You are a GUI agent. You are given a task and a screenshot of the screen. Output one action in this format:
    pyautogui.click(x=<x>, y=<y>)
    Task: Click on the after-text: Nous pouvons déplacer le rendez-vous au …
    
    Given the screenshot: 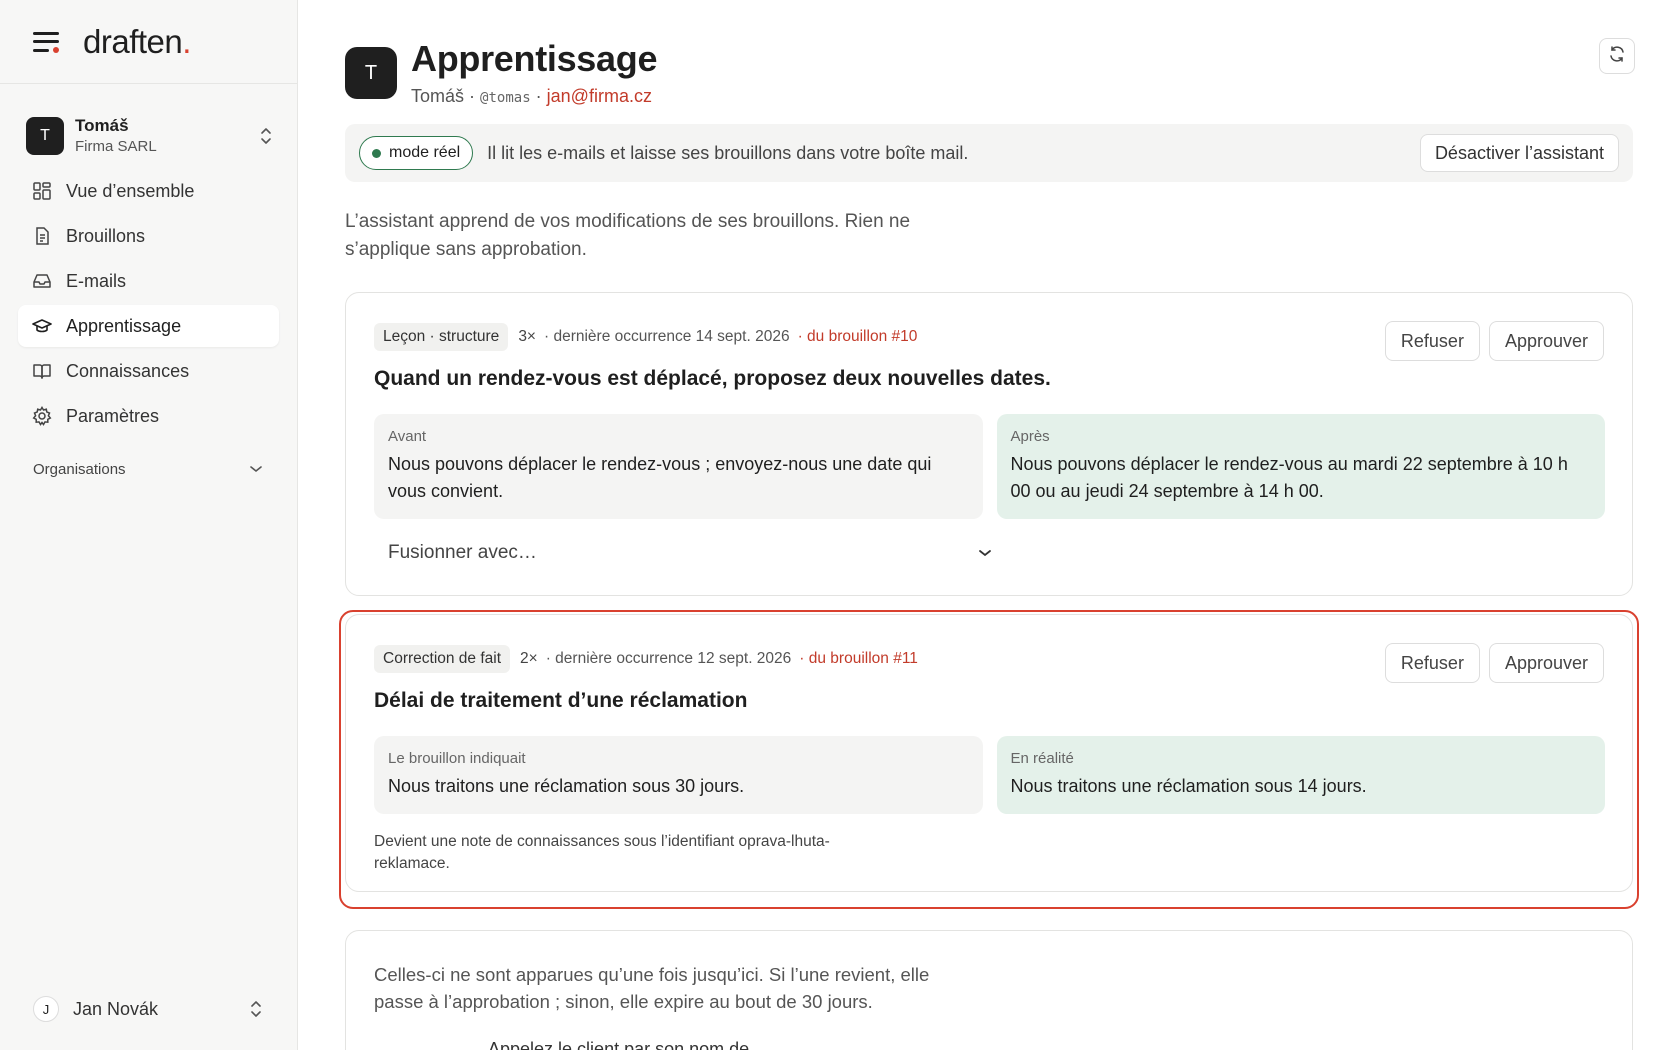 What is the action you would take?
    pyautogui.click(x=1289, y=477)
    